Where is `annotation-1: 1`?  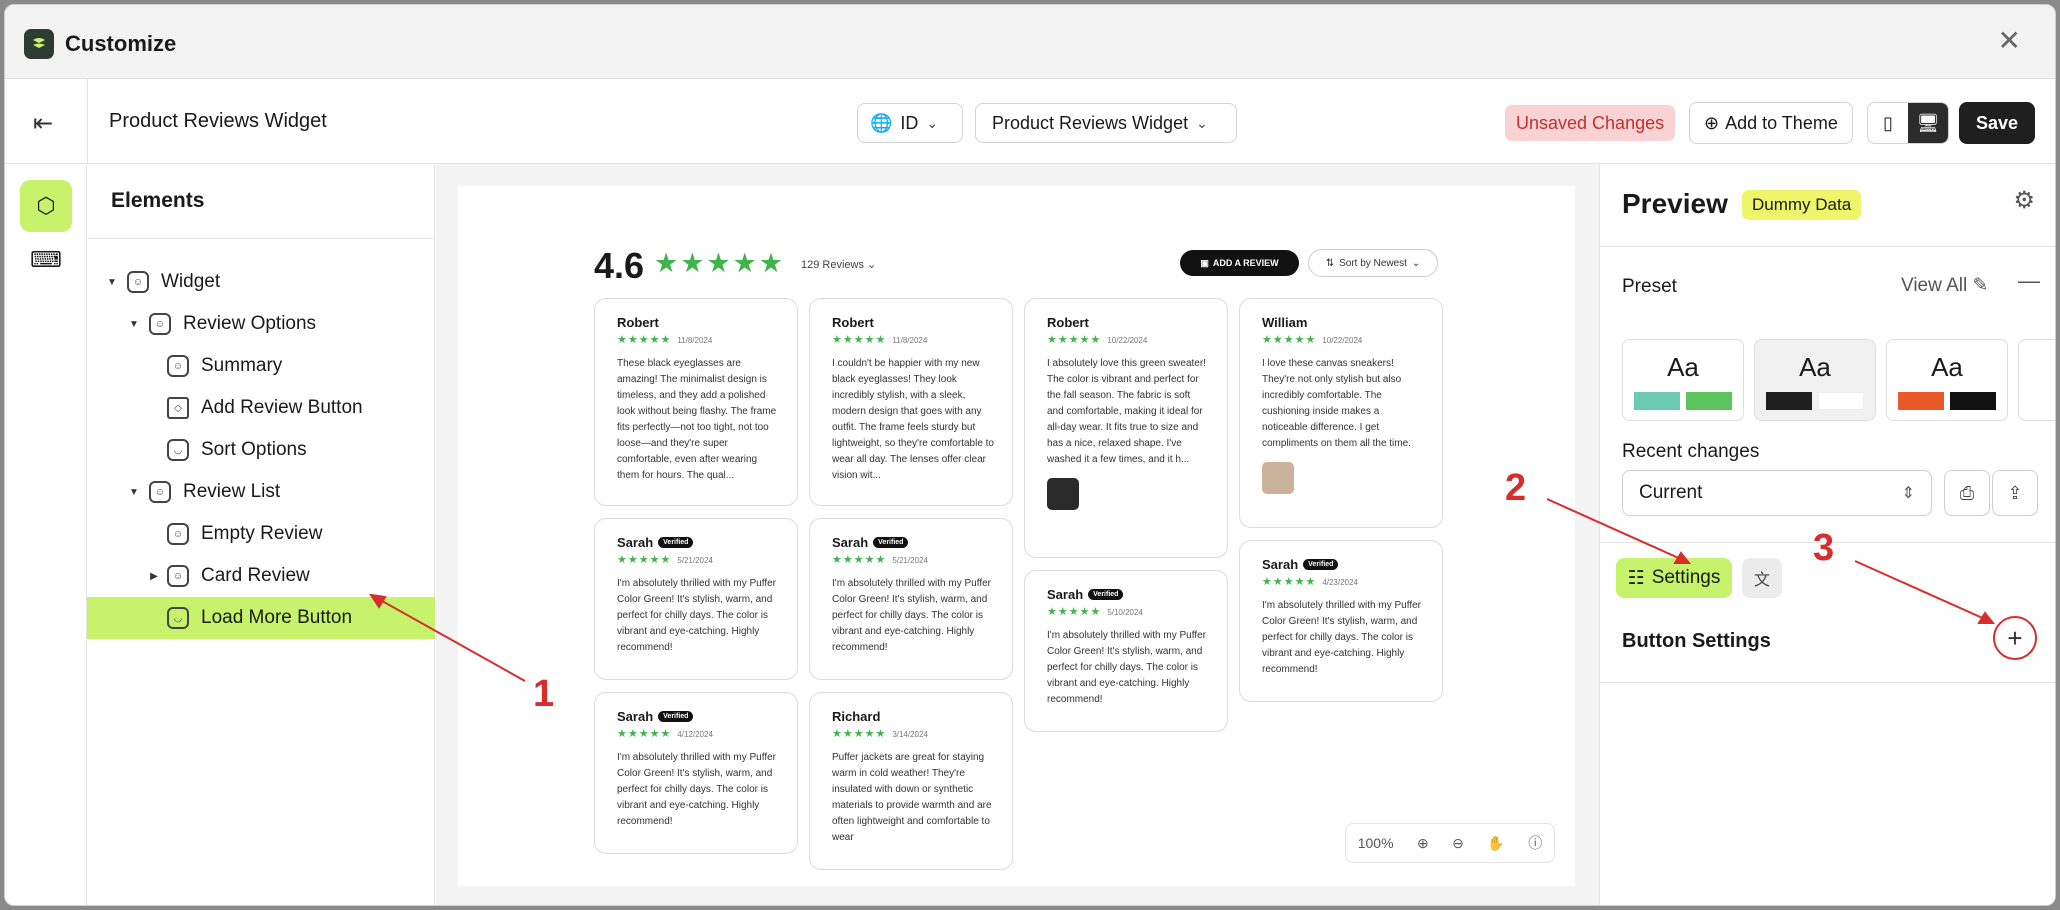 annotation-1: 1 is located at coordinates (544, 694).